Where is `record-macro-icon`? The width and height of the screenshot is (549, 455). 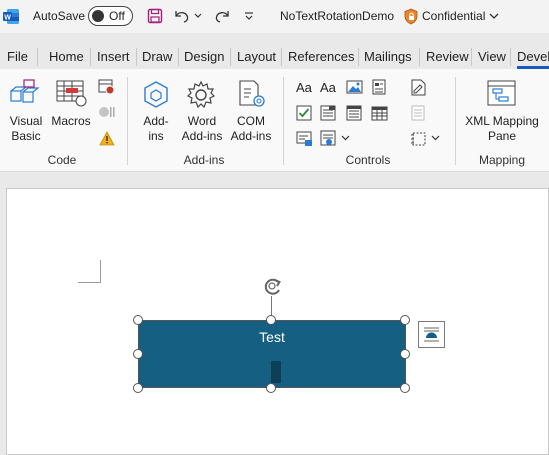 record-macro-icon is located at coordinates (107, 87).